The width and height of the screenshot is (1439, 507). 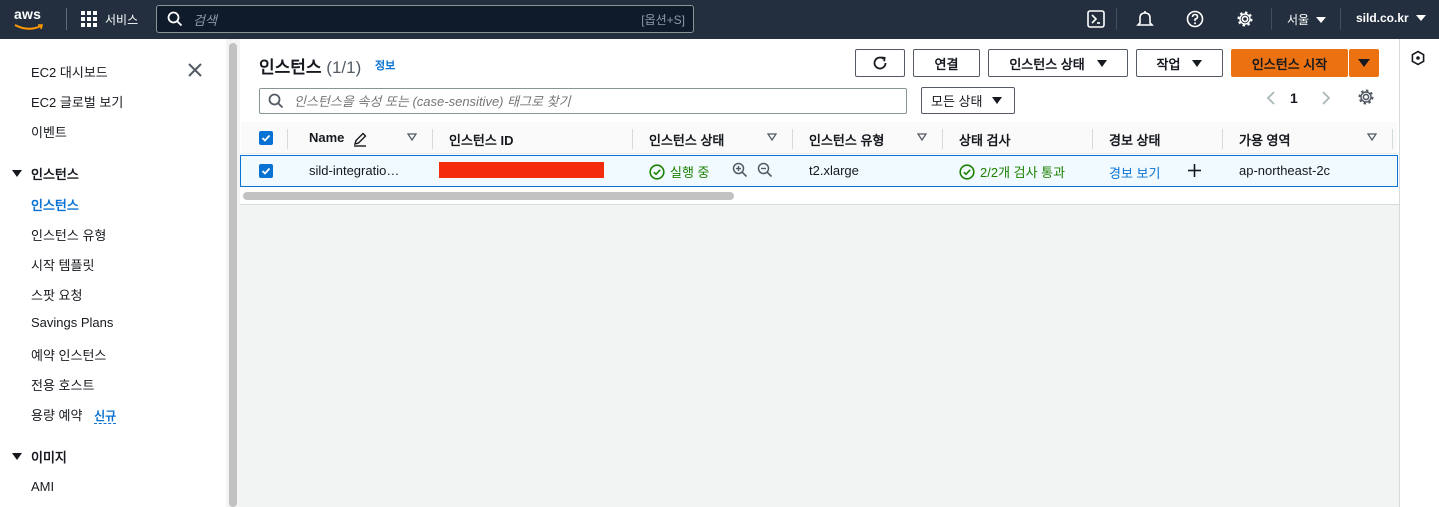 I want to click on account-menu: sild.co.kr, so click(x=1391, y=18).